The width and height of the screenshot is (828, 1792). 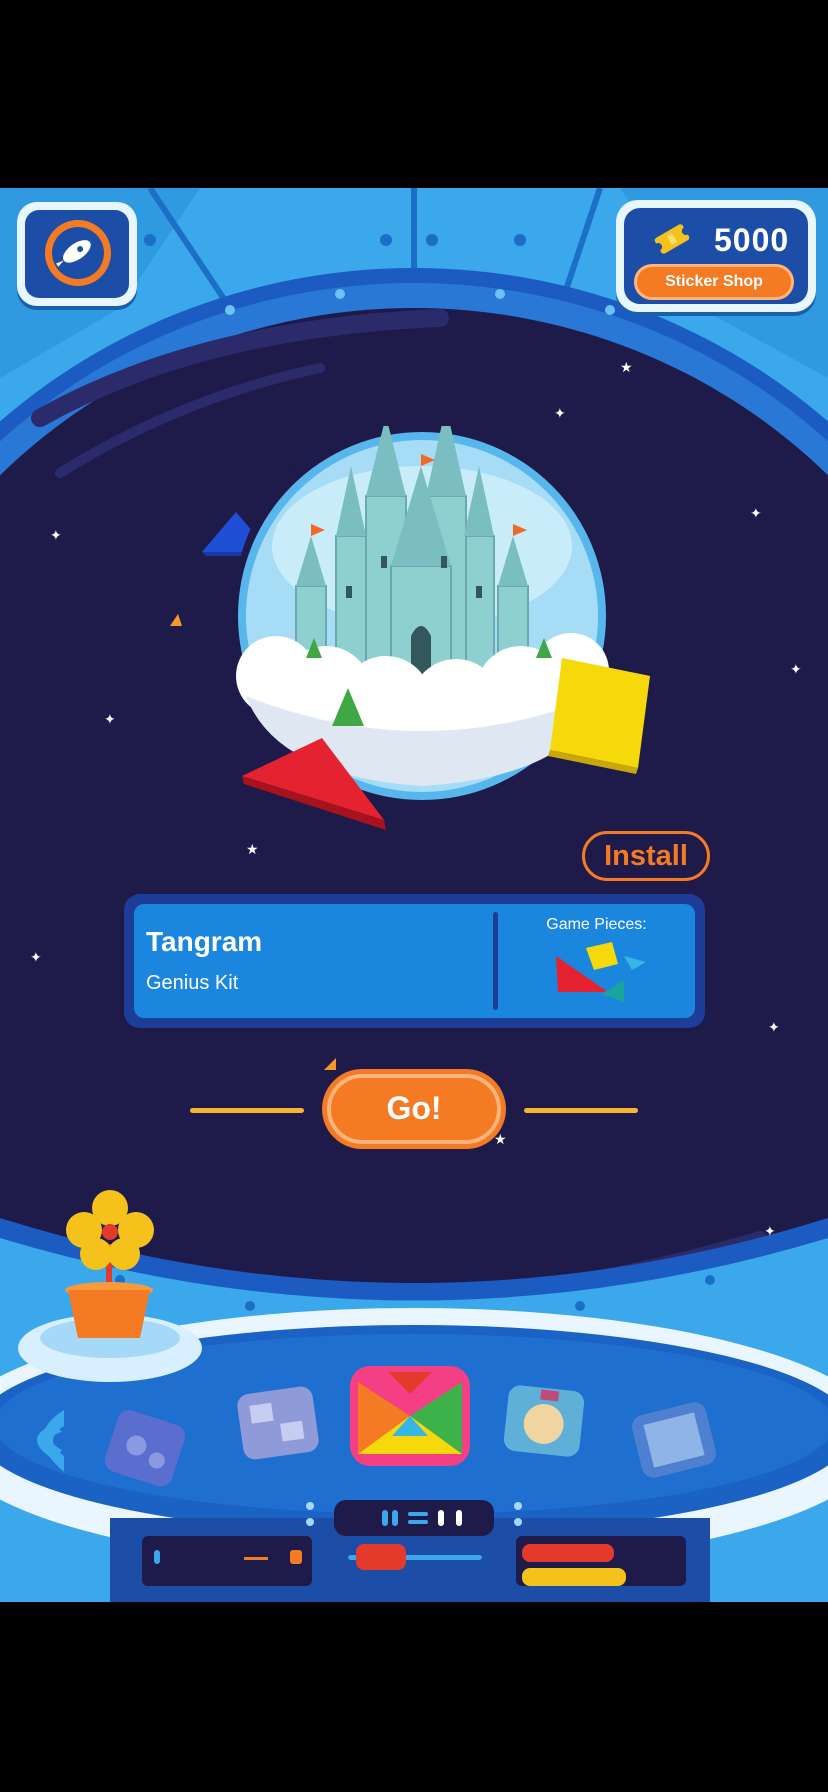 I want to click on star-8: ★, so click(x=252, y=849).